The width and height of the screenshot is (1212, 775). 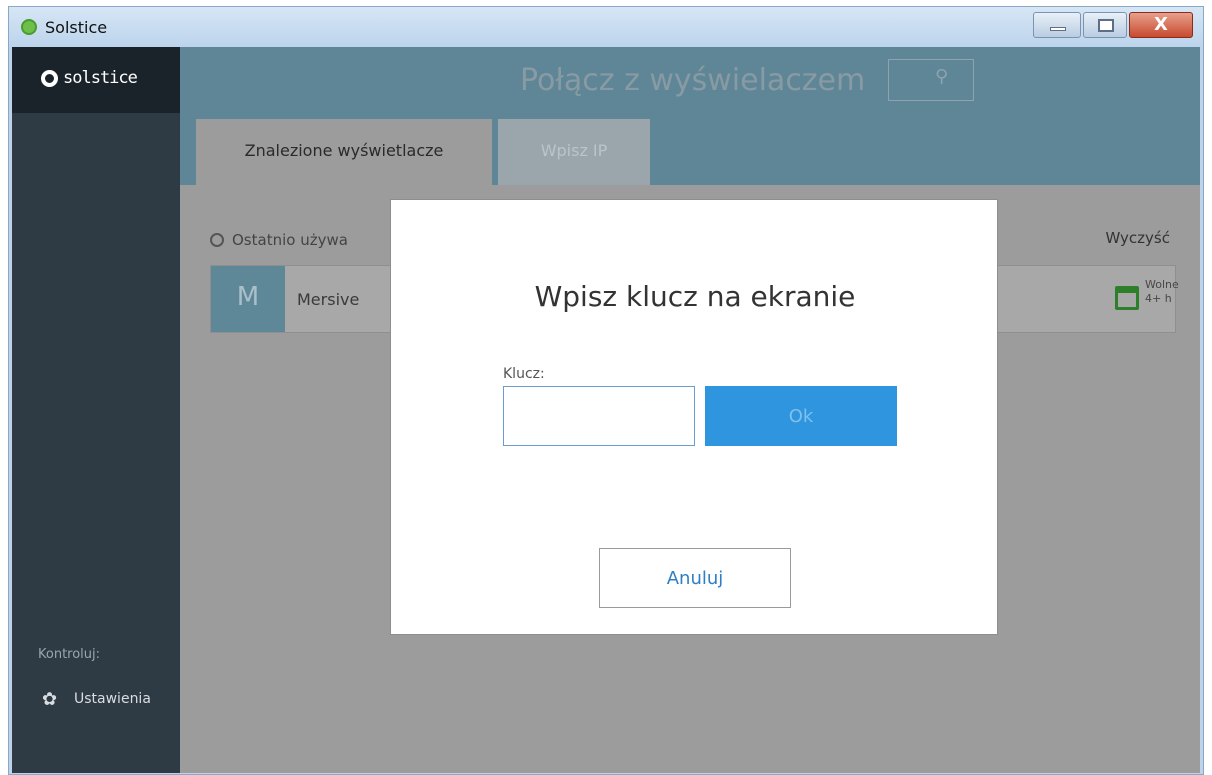 I want to click on display-name: Mersive, so click(x=328, y=299).